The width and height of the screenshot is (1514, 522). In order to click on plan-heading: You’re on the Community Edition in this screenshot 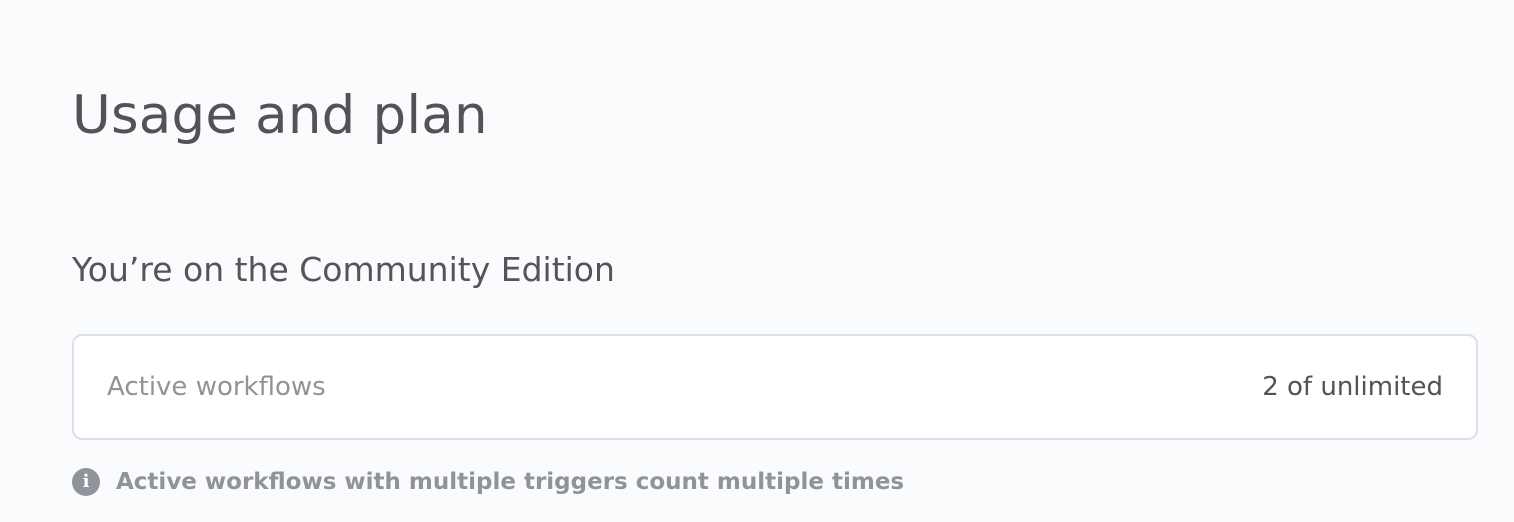, I will do `click(343, 269)`.